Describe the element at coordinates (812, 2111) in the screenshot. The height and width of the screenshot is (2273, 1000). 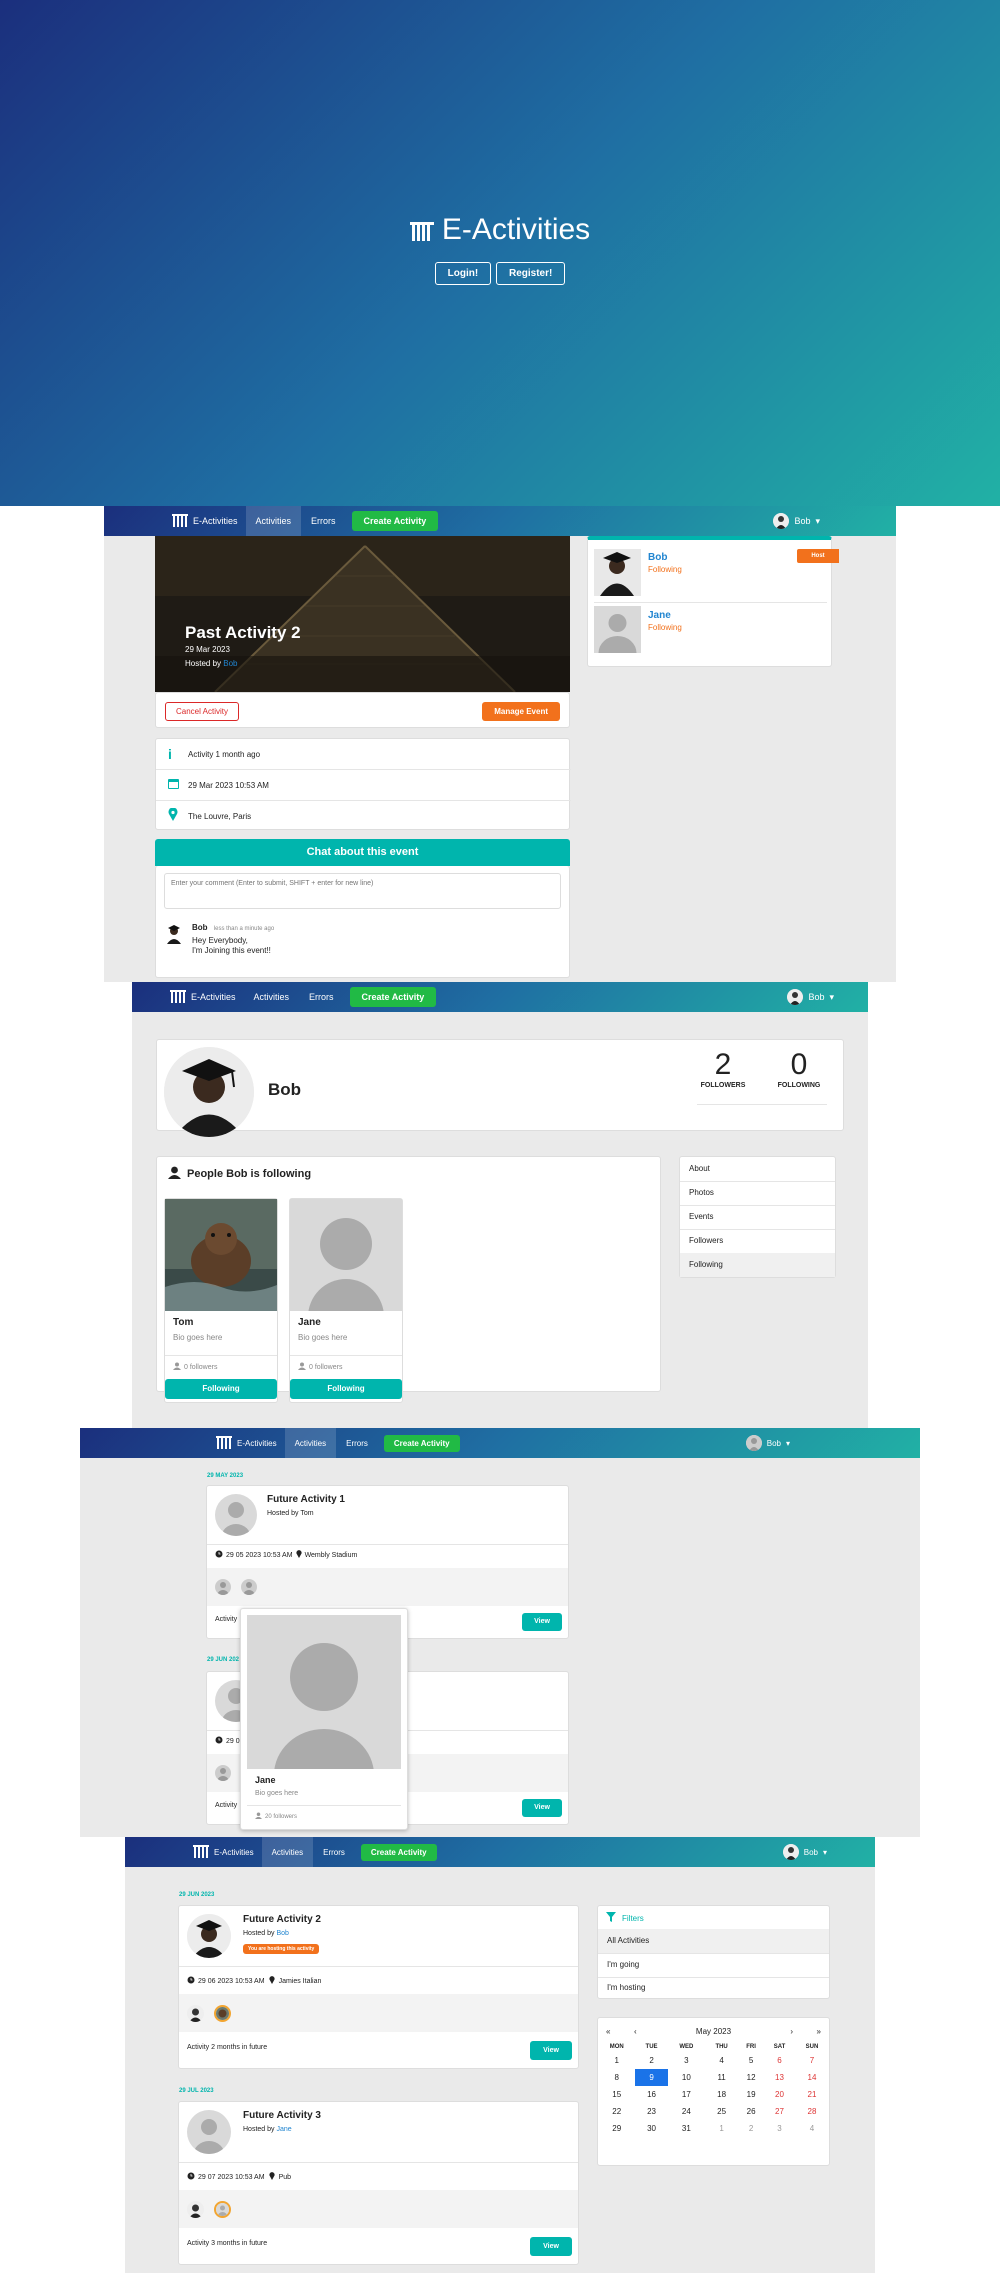
I see `calendar-day: 28` at that location.